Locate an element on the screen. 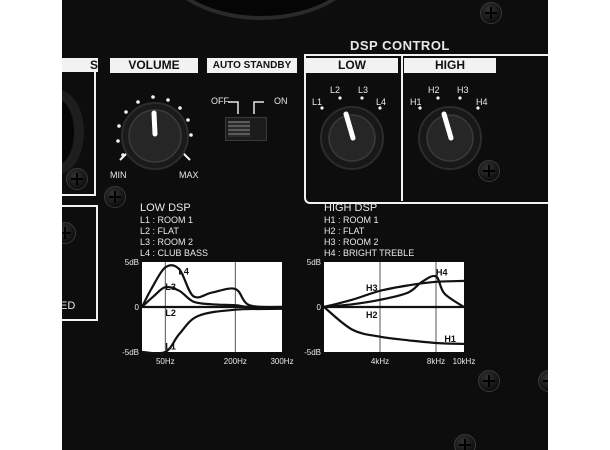  chart-series-label: H3 is located at coordinates (372, 288).